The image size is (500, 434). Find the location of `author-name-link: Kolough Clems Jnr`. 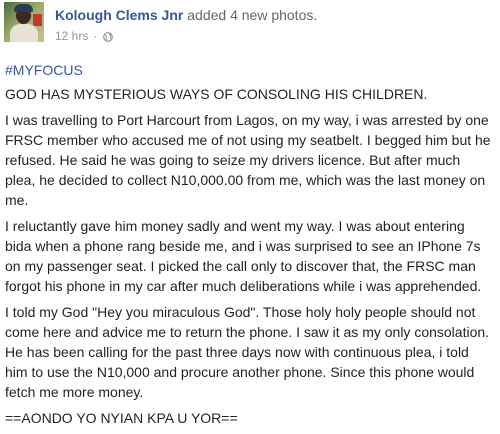

author-name-link: Kolough Clems Jnr is located at coordinates (119, 15).